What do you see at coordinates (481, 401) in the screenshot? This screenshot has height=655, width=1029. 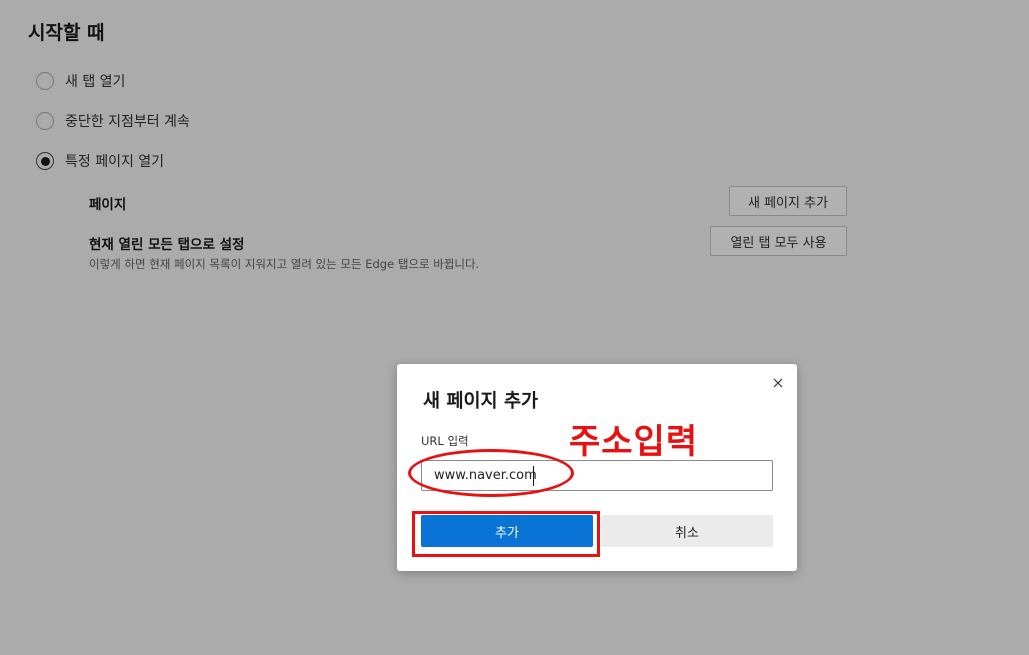 I see `dialog-title: 새 페이지 추가` at bounding box center [481, 401].